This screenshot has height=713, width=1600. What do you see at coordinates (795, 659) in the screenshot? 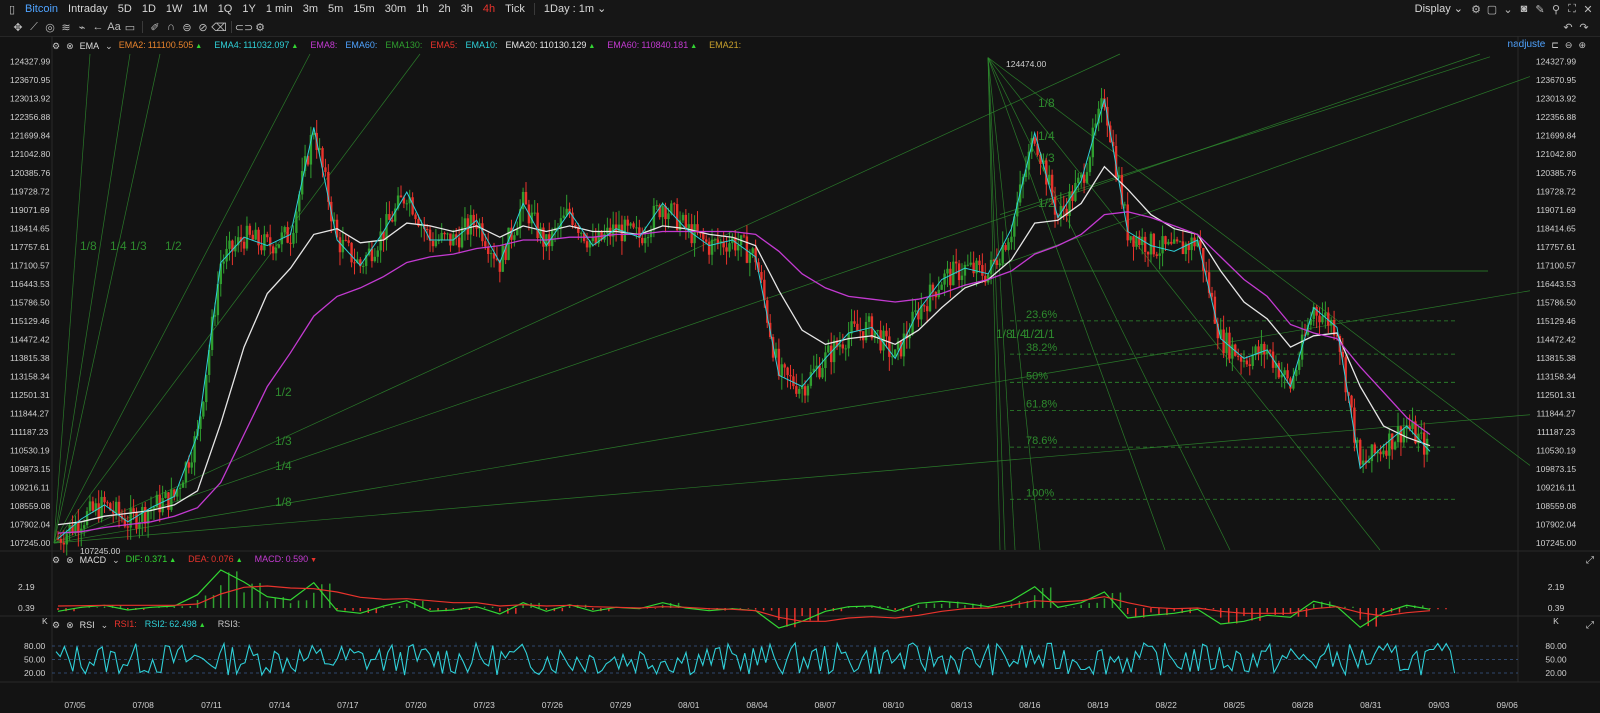
I see `rsi-pane: 80.00 80.00 50.00 50.00 20.00 20.00` at bounding box center [795, 659].